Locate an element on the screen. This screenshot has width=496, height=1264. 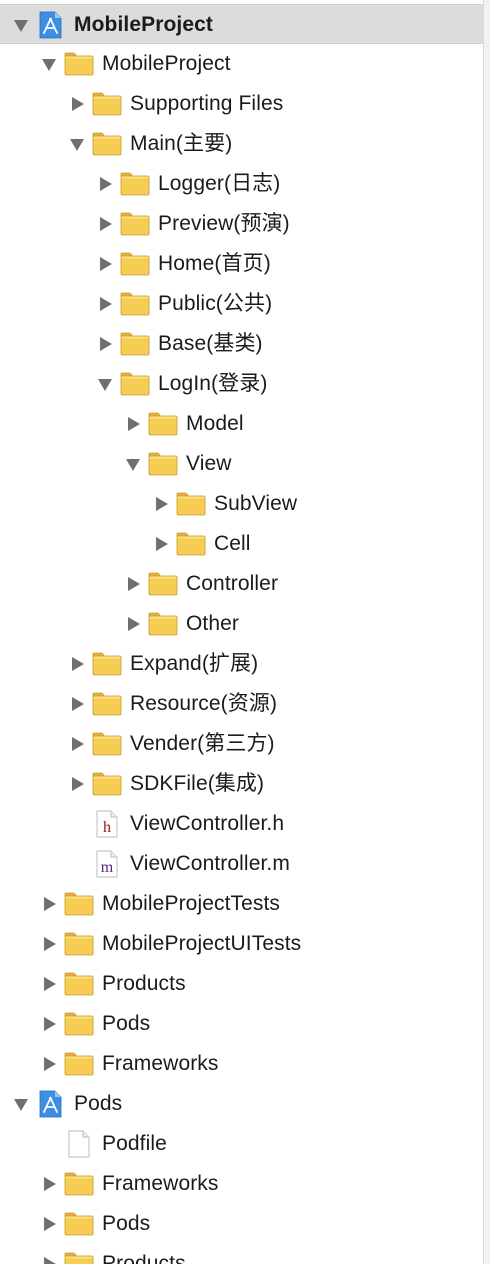
tree-row-viewcontroller-h: h ViewController.h is located at coordinates (245, 824).